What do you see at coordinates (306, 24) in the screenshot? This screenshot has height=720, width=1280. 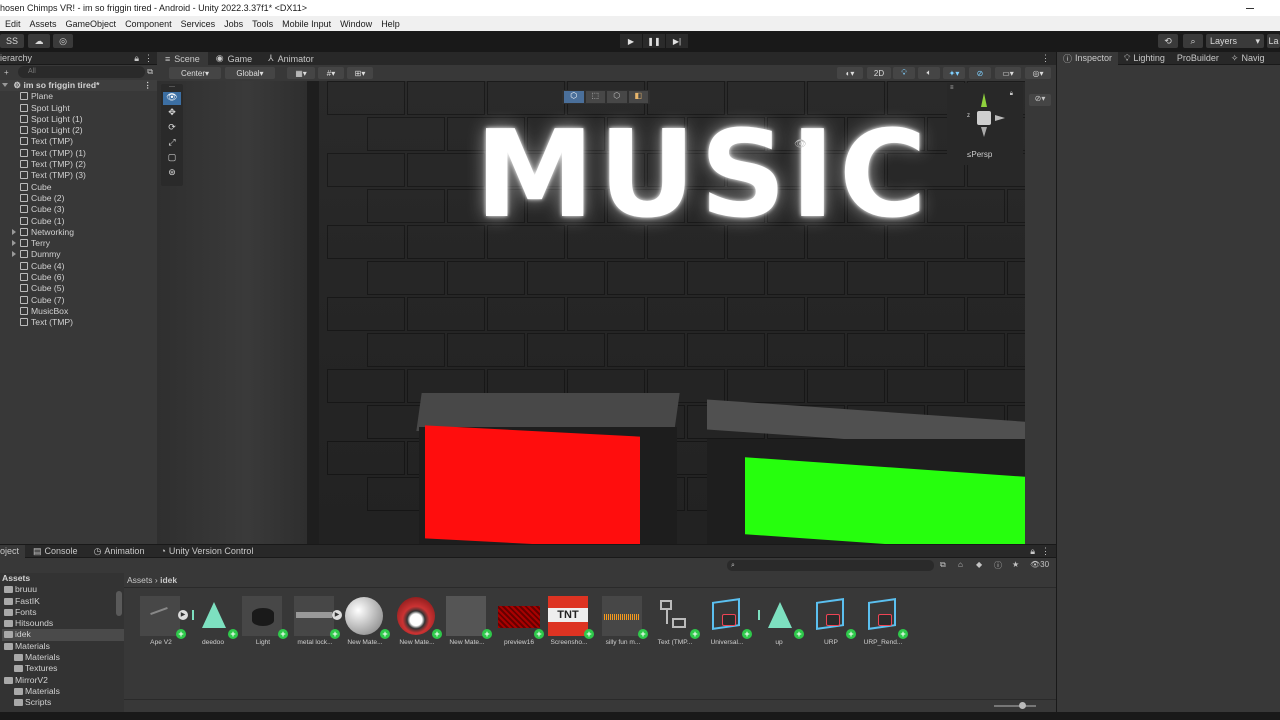 I see `menu-mobile-input: Mobile Input` at bounding box center [306, 24].